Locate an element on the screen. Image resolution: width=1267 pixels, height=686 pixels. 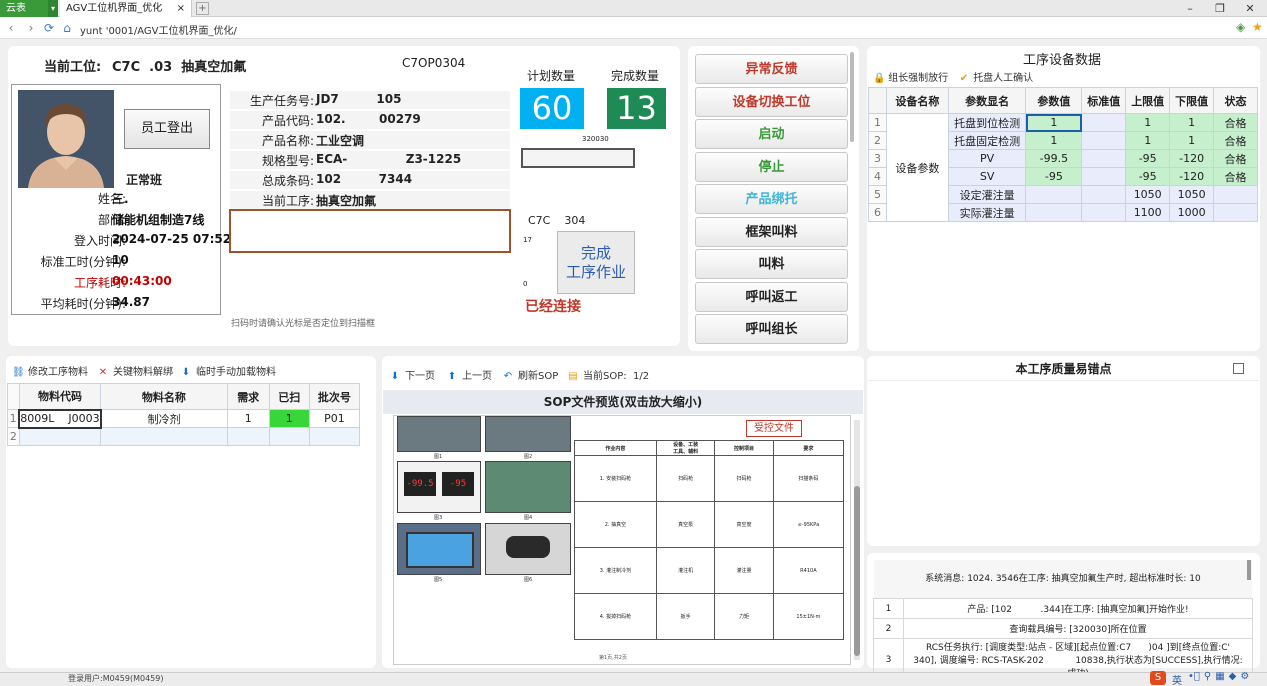
release-button: 🔒 组长强制放行 is located at coordinates (910, 77).